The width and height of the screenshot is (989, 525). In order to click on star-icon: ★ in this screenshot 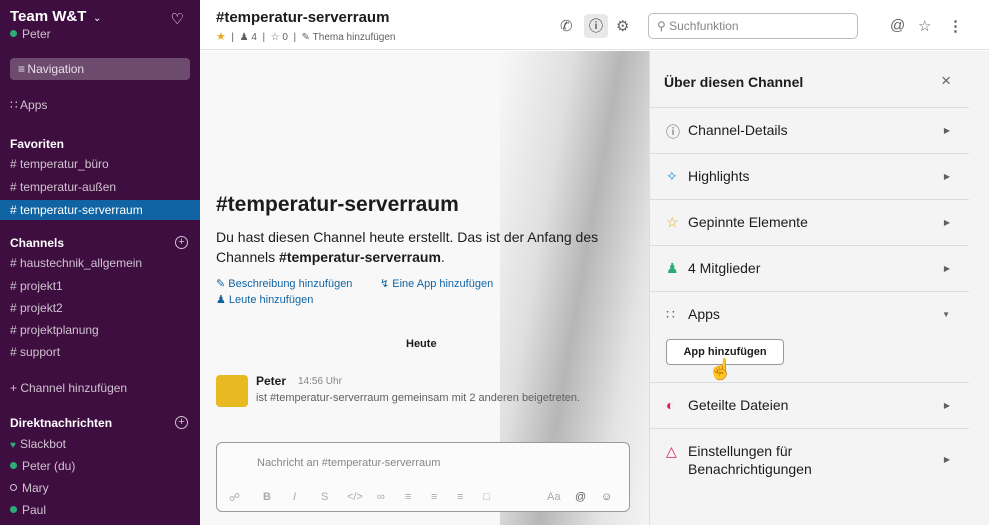, I will do `click(221, 37)`.